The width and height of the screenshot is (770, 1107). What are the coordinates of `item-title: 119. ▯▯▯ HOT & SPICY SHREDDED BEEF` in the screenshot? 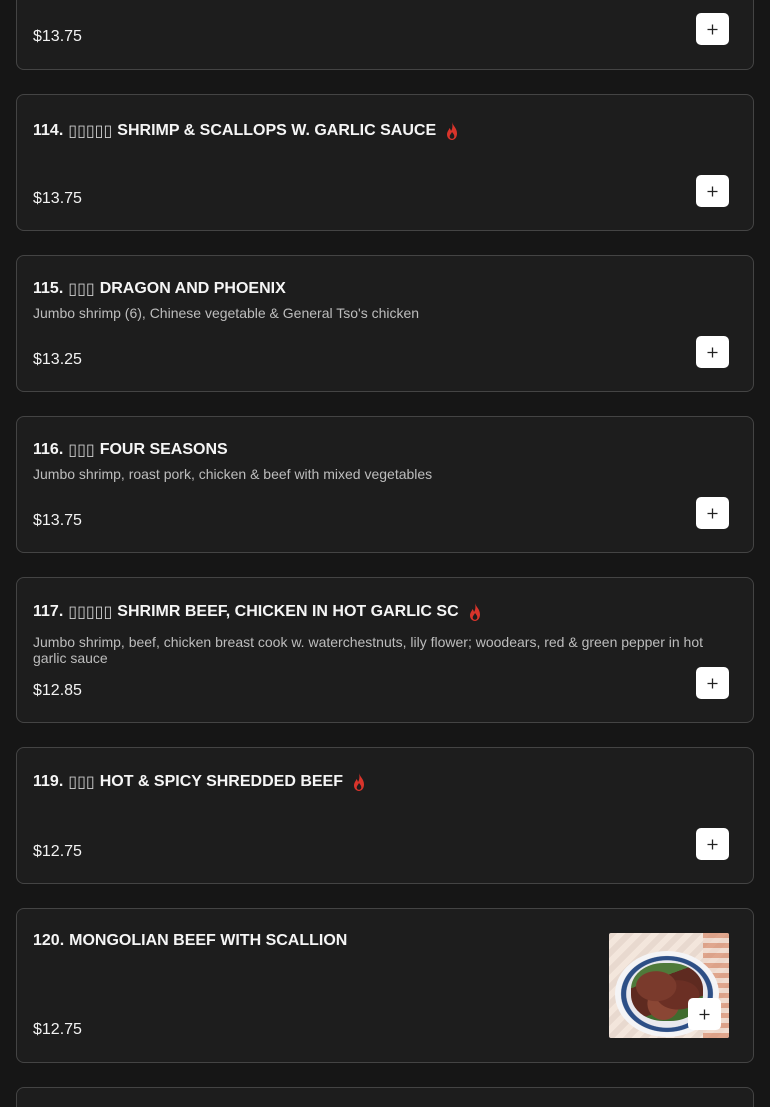 It's located at (200, 782).